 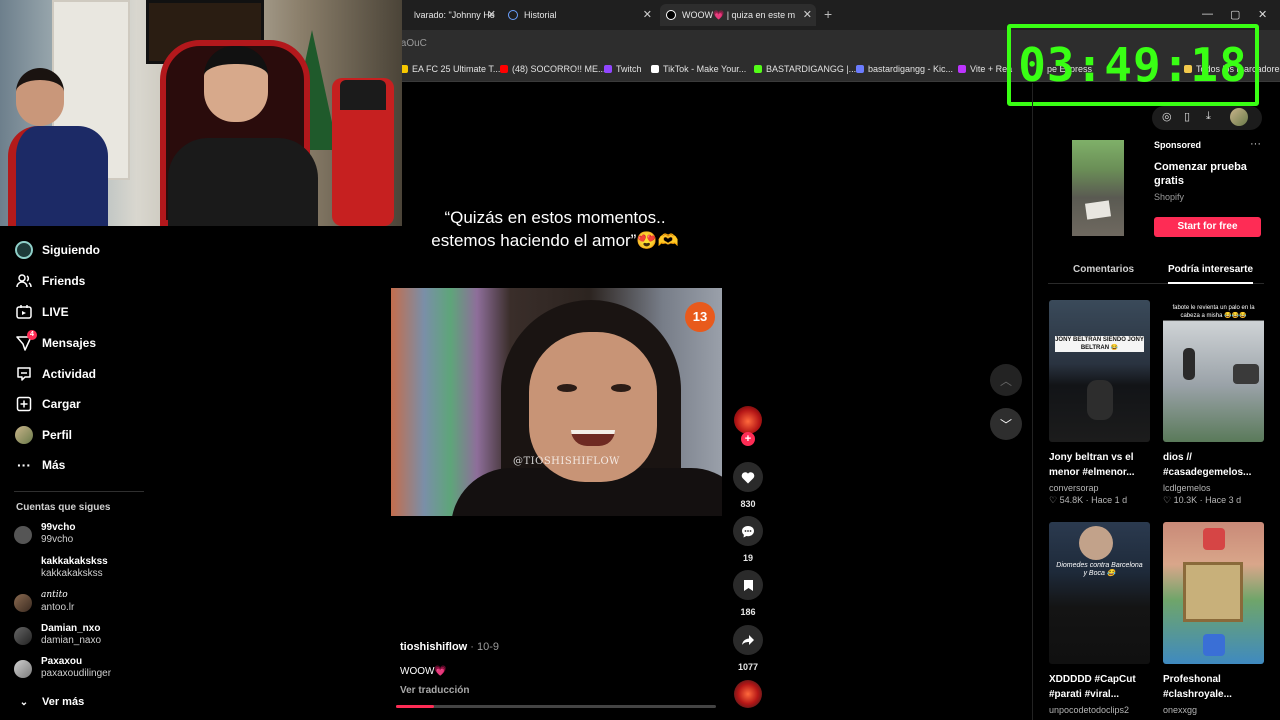 What do you see at coordinates (1099, 593) in the screenshot?
I see `card-thumbnail: Diomedes contra Barcelona y Boca 😂` at bounding box center [1099, 593].